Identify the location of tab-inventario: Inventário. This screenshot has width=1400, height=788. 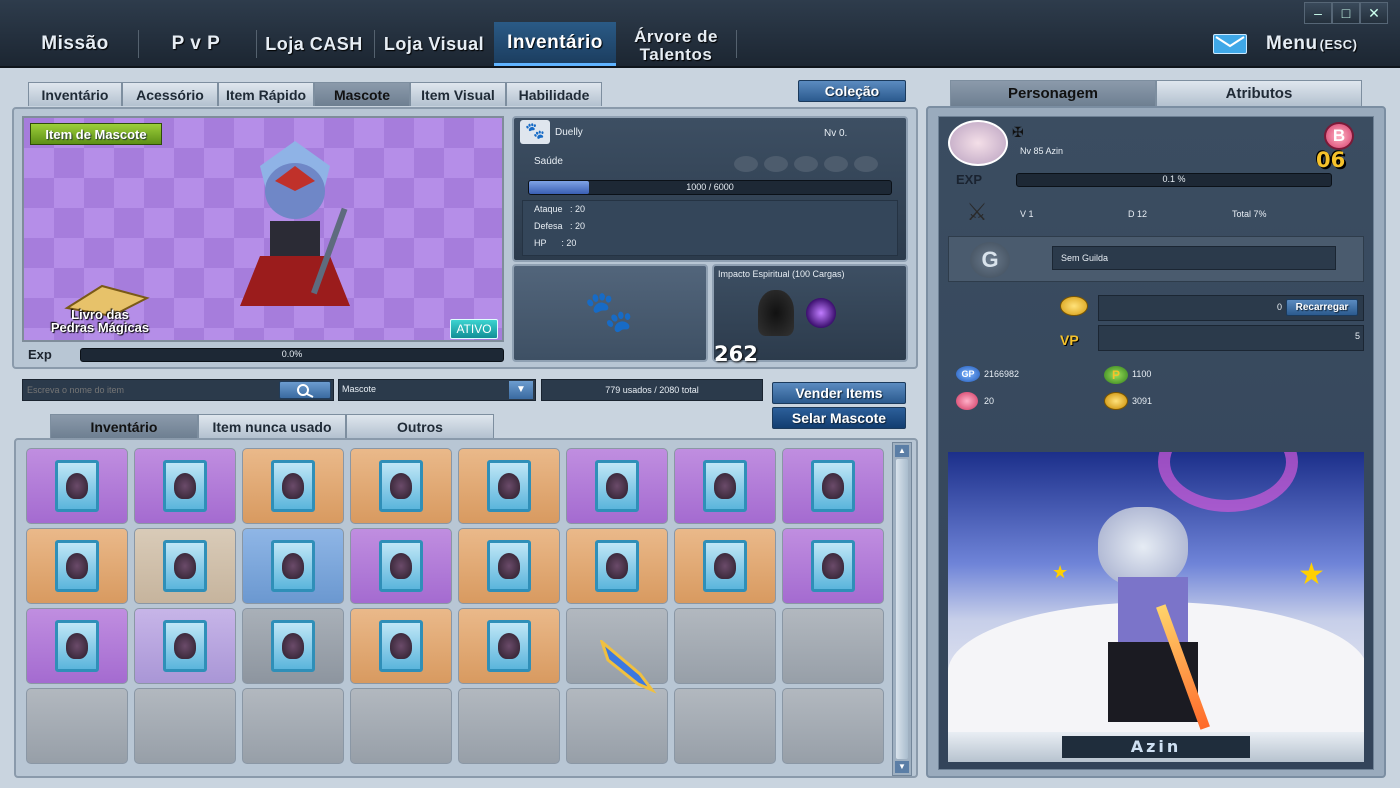
(75, 94).